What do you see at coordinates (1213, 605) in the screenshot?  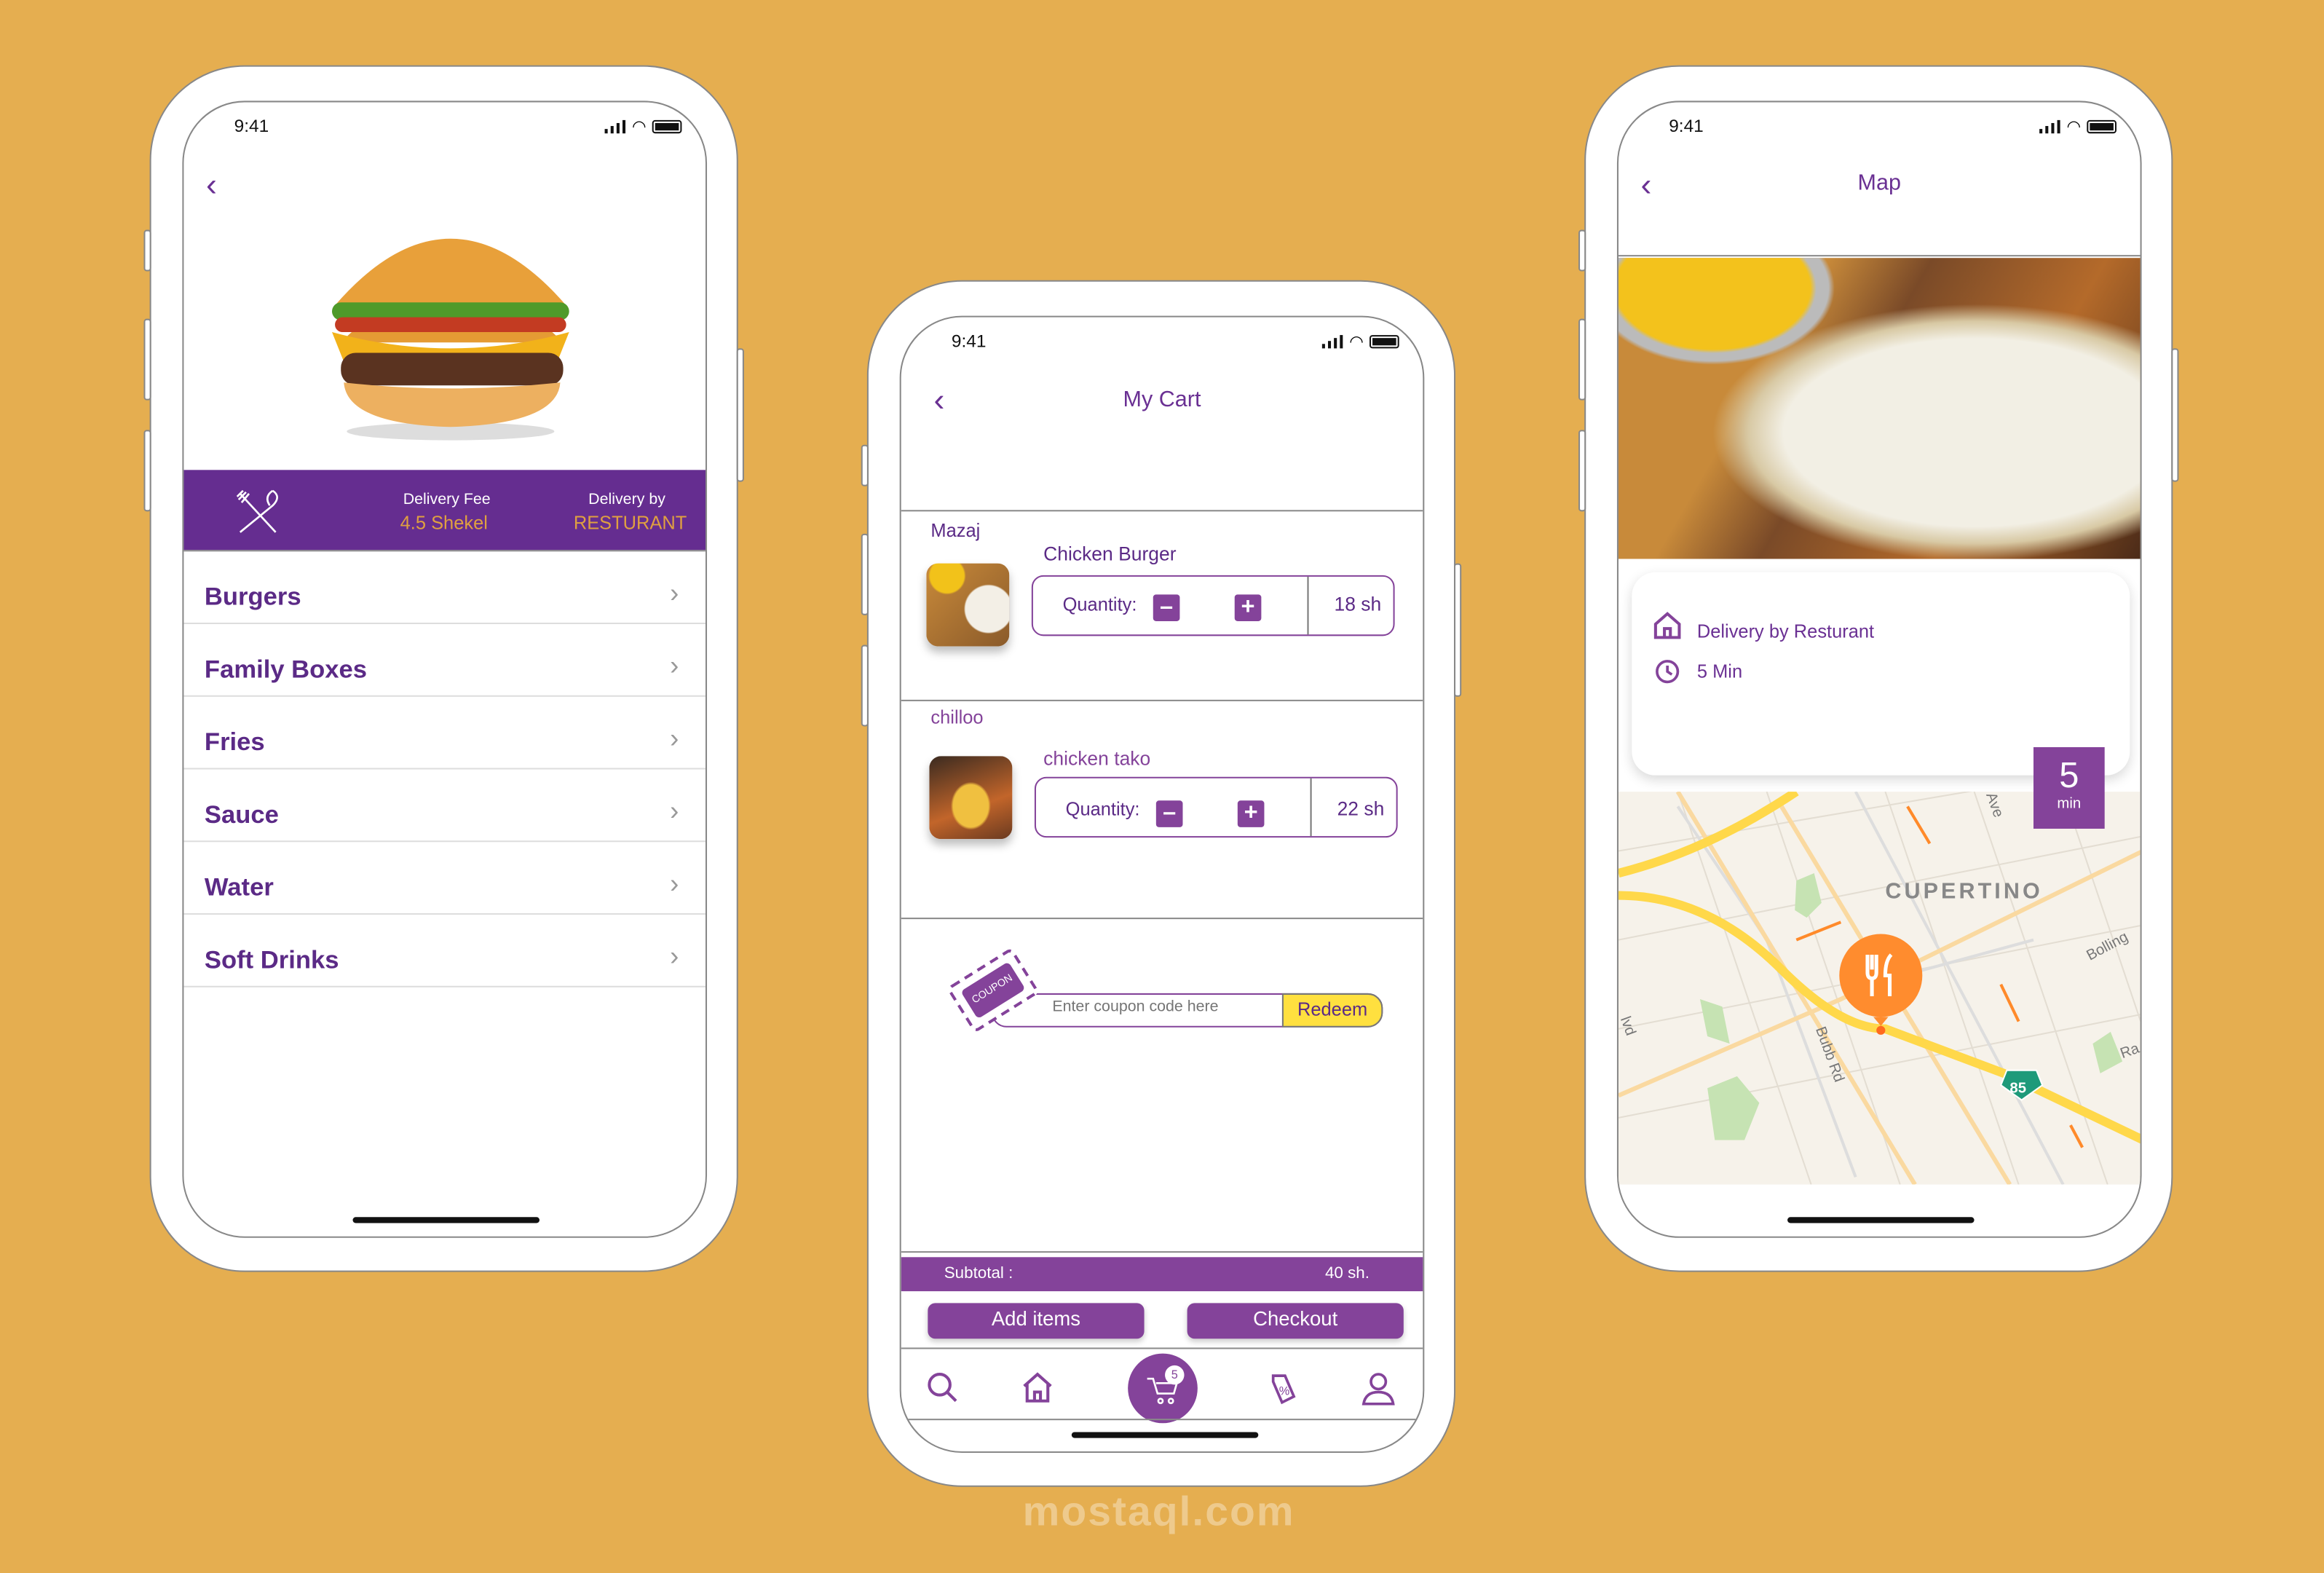 I see `quantity-stepper: Quantity: – + 18 sh` at bounding box center [1213, 605].